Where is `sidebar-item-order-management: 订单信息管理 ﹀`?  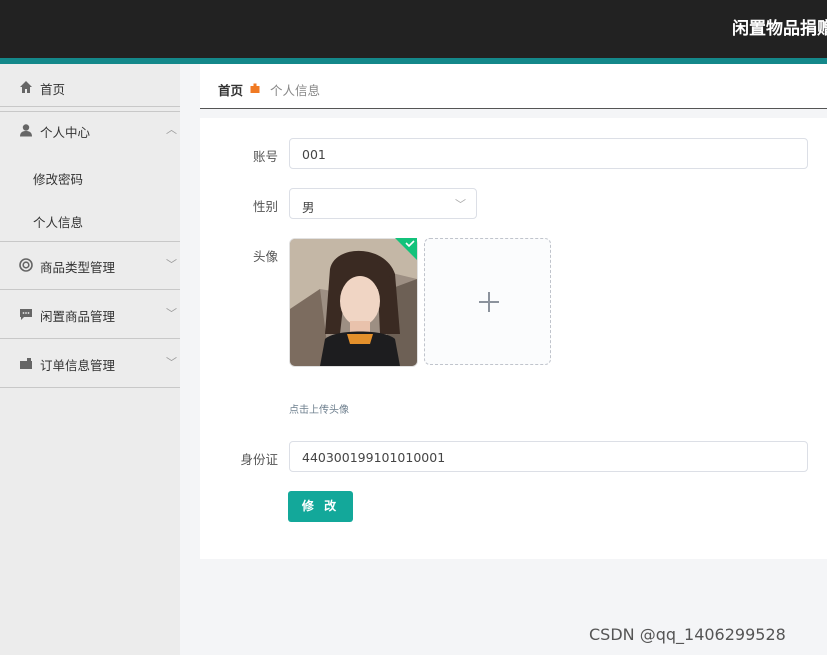 sidebar-item-order-management: 订单信息管理 ﹀ is located at coordinates (90, 364).